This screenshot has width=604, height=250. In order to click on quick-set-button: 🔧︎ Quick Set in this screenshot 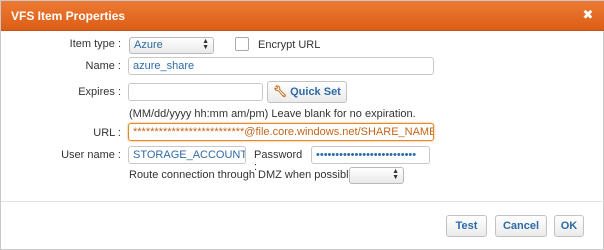, I will do `click(307, 92)`.